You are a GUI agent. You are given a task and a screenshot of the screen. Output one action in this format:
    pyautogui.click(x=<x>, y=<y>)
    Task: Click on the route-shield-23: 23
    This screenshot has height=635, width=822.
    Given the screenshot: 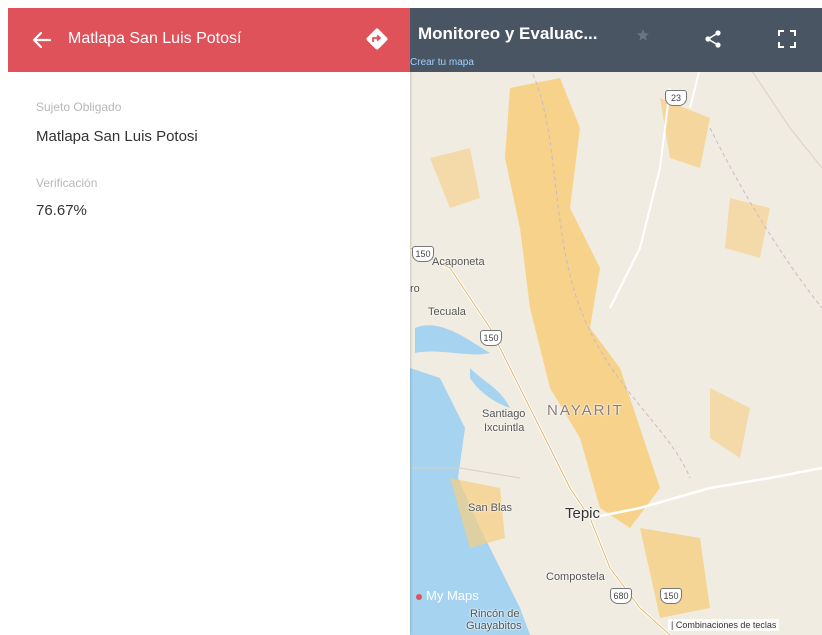 What is the action you would take?
    pyautogui.click(x=676, y=98)
    